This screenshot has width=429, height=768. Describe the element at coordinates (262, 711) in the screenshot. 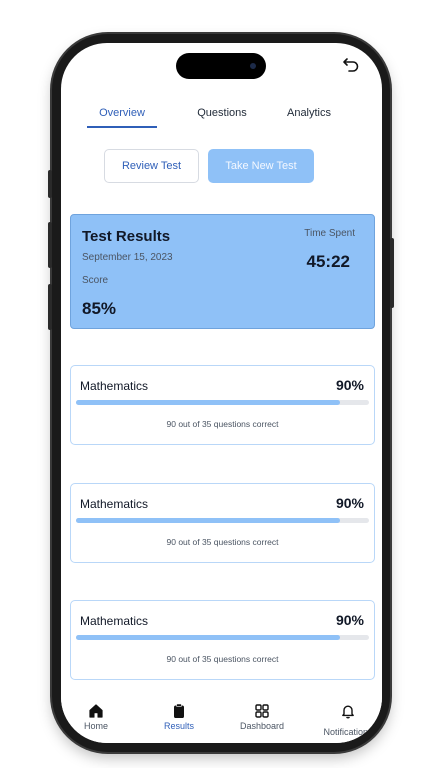

I see `grid-icon` at that location.